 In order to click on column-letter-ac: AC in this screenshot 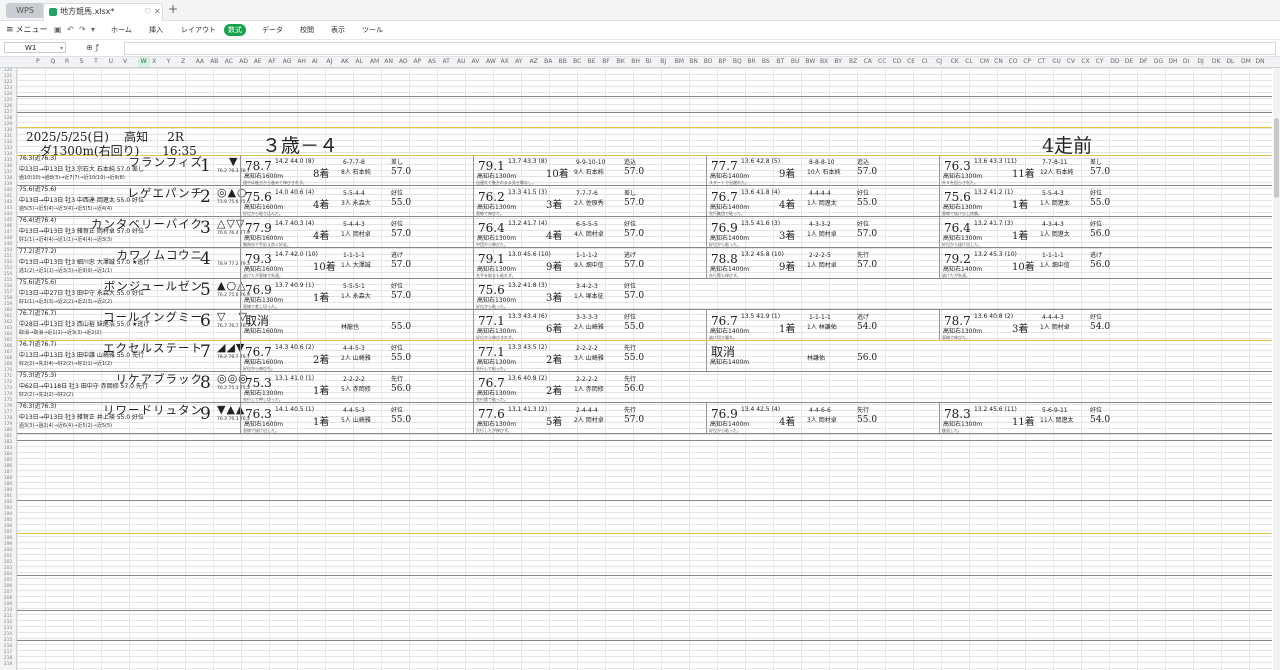, I will do `click(229, 62)`.